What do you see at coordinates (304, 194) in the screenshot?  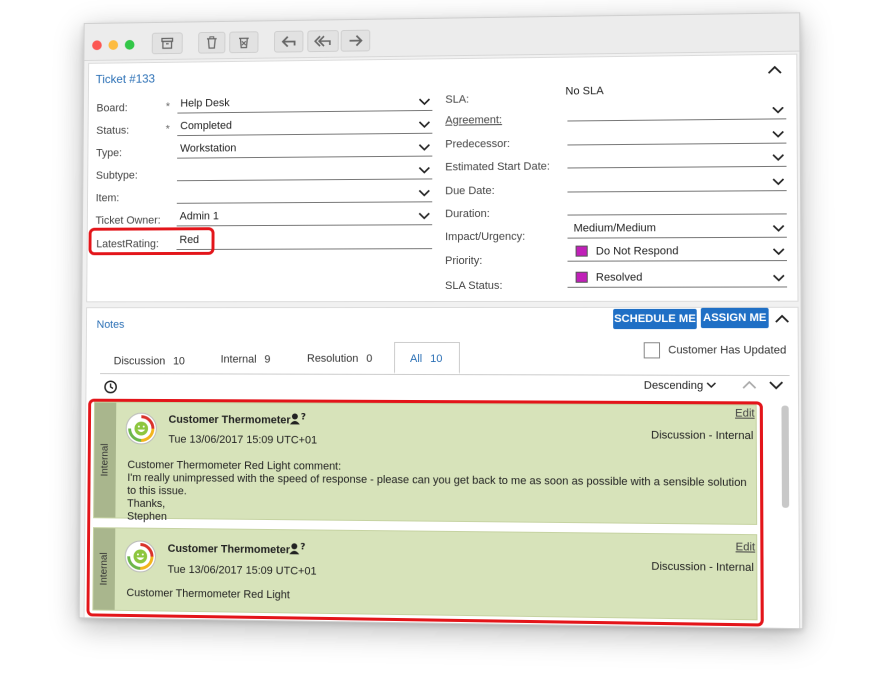 I see `item-select` at bounding box center [304, 194].